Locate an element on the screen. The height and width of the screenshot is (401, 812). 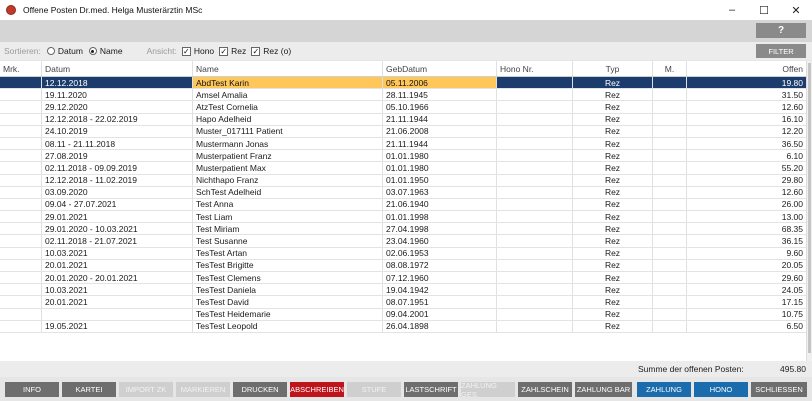
cell-name: AbdTest Karin is located at coordinates (288, 83).